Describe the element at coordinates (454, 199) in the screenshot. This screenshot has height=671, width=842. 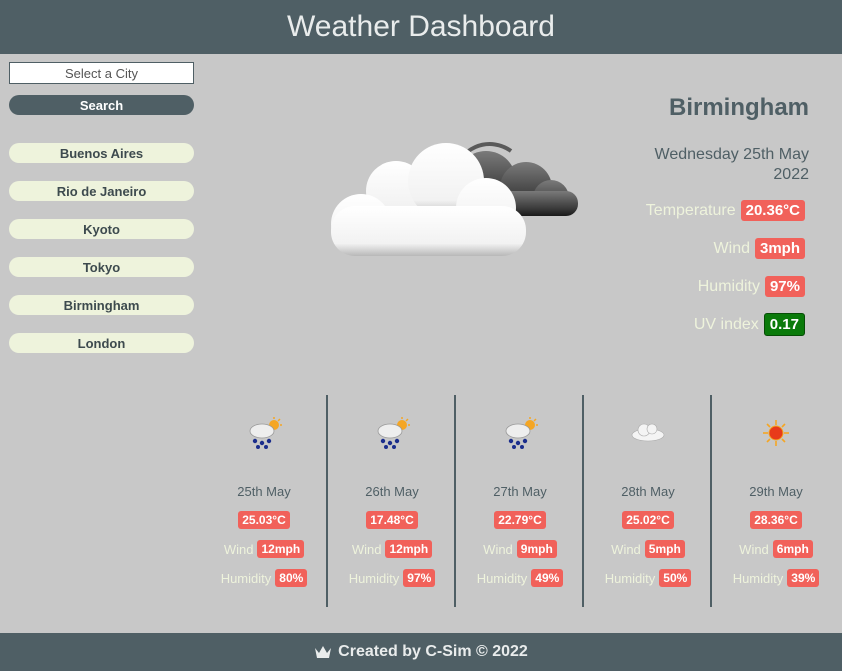
I see `cloud-with-dark-cloud-icon` at that location.